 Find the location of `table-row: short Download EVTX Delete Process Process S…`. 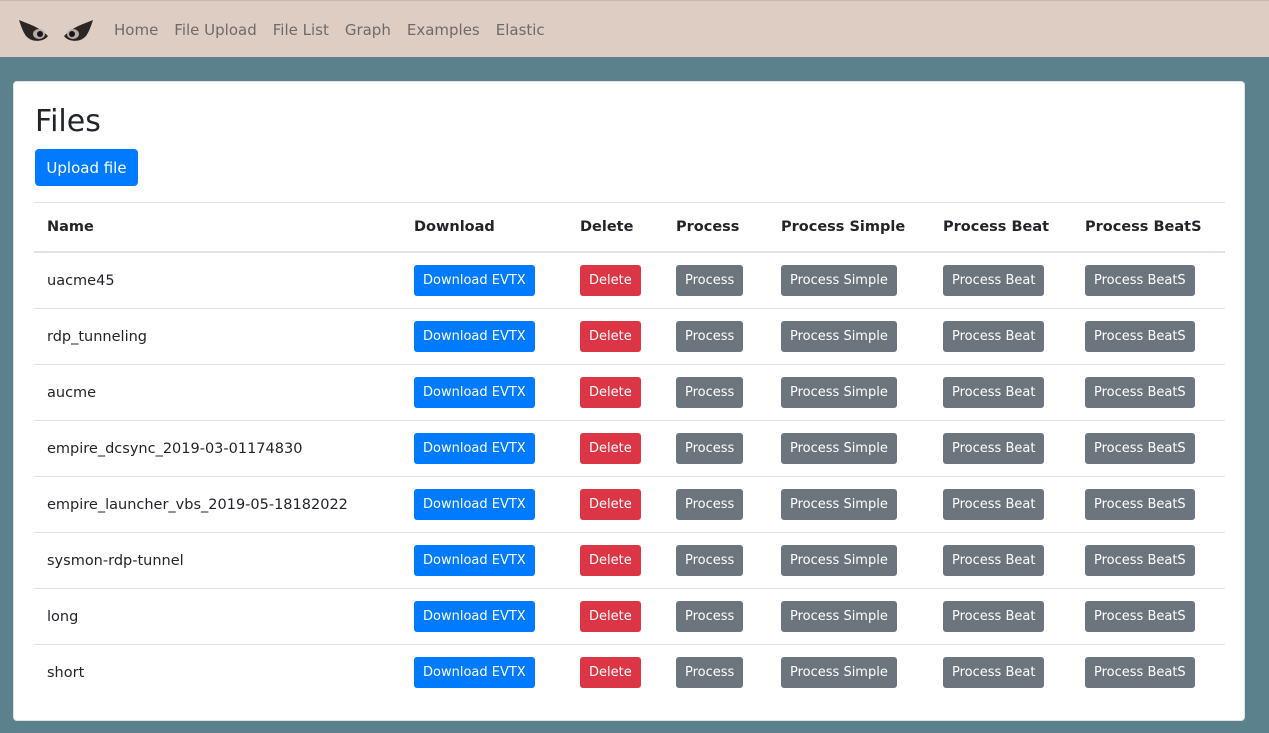

table-row: short Download EVTX Delete Process Process S… is located at coordinates (629, 673).